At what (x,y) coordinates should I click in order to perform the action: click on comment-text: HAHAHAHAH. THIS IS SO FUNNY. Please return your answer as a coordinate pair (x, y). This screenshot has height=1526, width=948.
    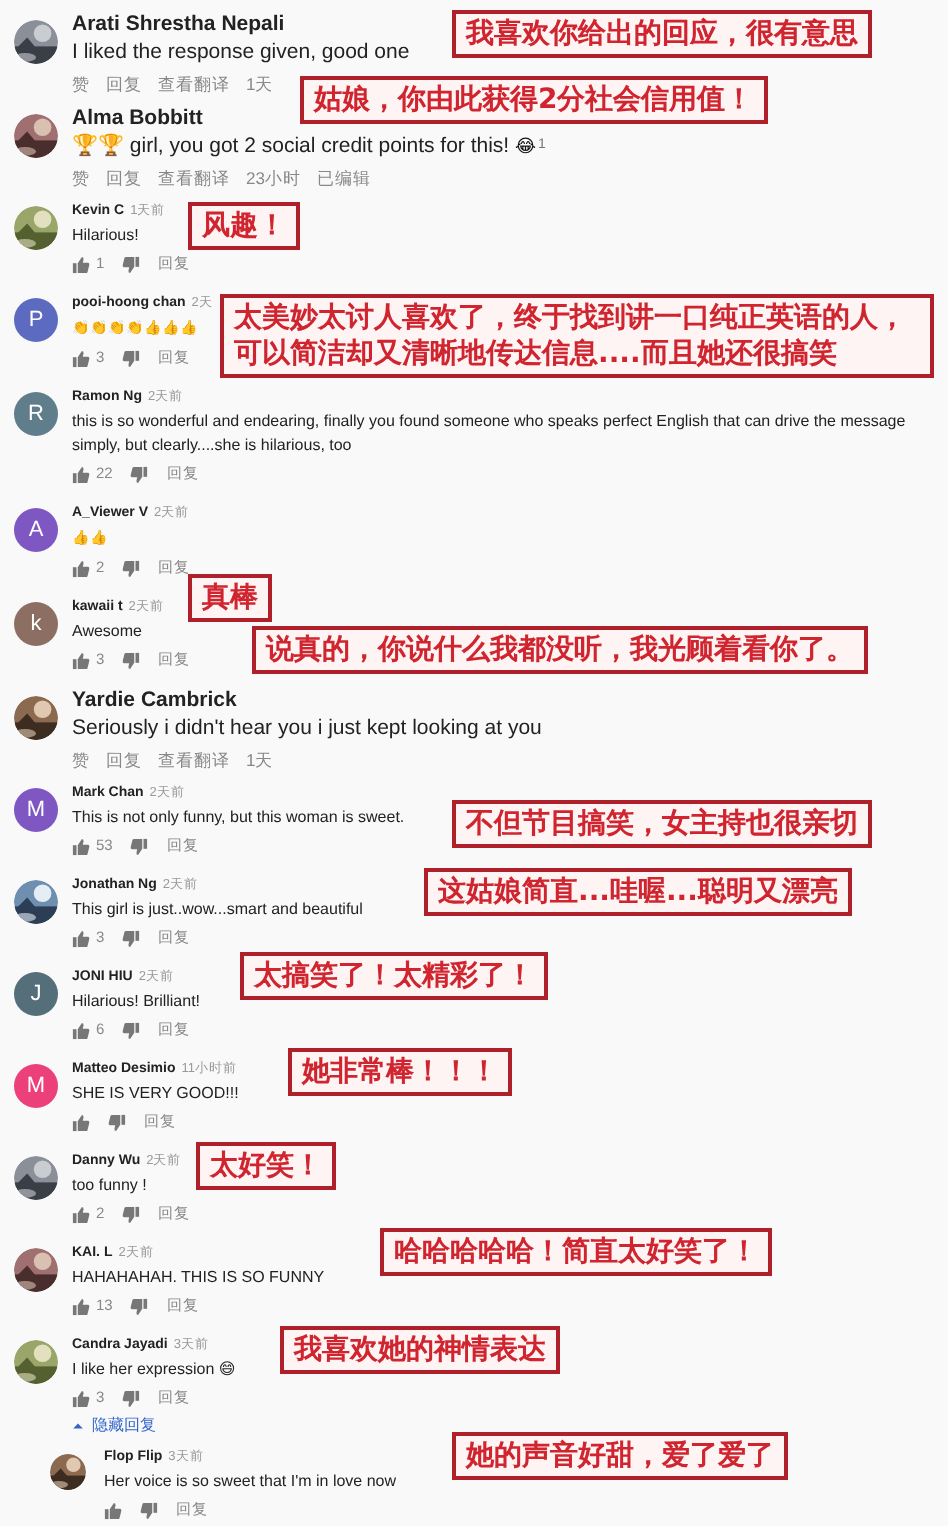
    Looking at the image, I should click on (198, 1277).